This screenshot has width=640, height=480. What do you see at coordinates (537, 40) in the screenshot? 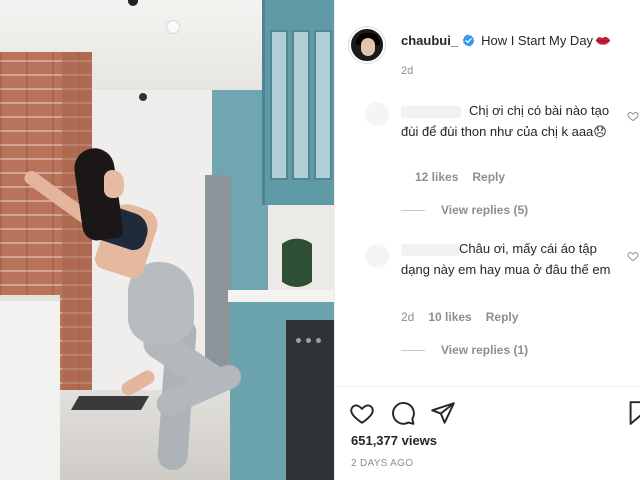
I see `caption-text: How I Start My Day` at bounding box center [537, 40].